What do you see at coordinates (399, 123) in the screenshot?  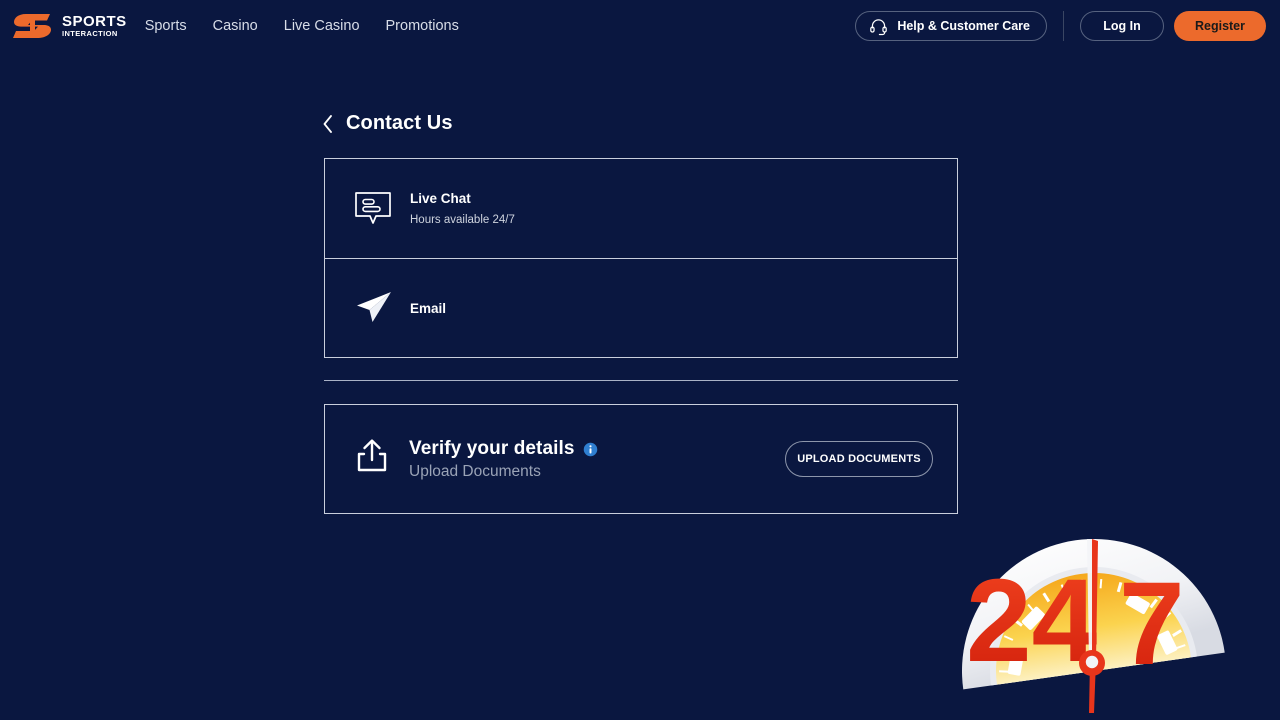 I see `page-title: Contact Us` at bounding box center [399, 123].